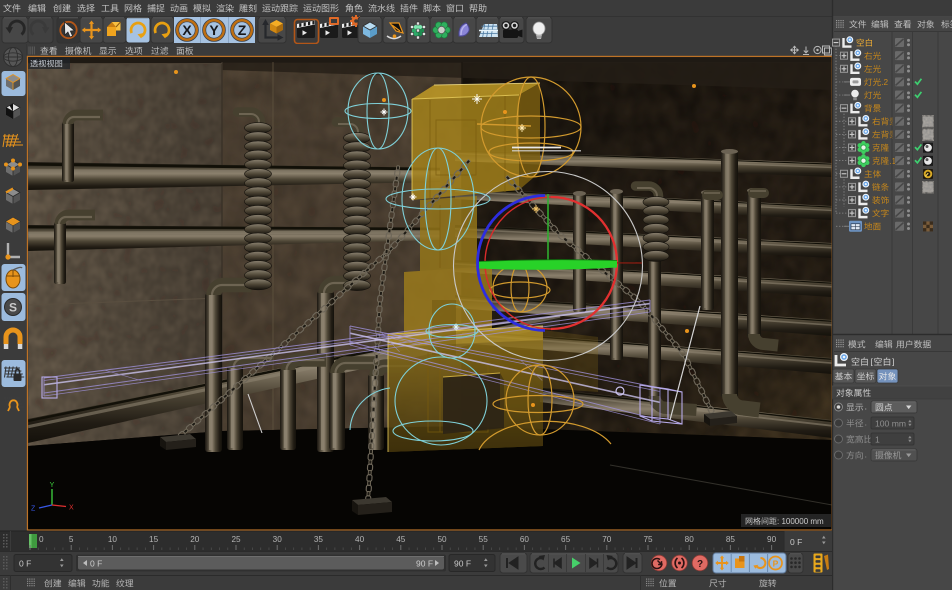  What do you see at coordinates (71, 539) in the screenshot?
I see `svg-text: 5` at bounding box center [71, 539].